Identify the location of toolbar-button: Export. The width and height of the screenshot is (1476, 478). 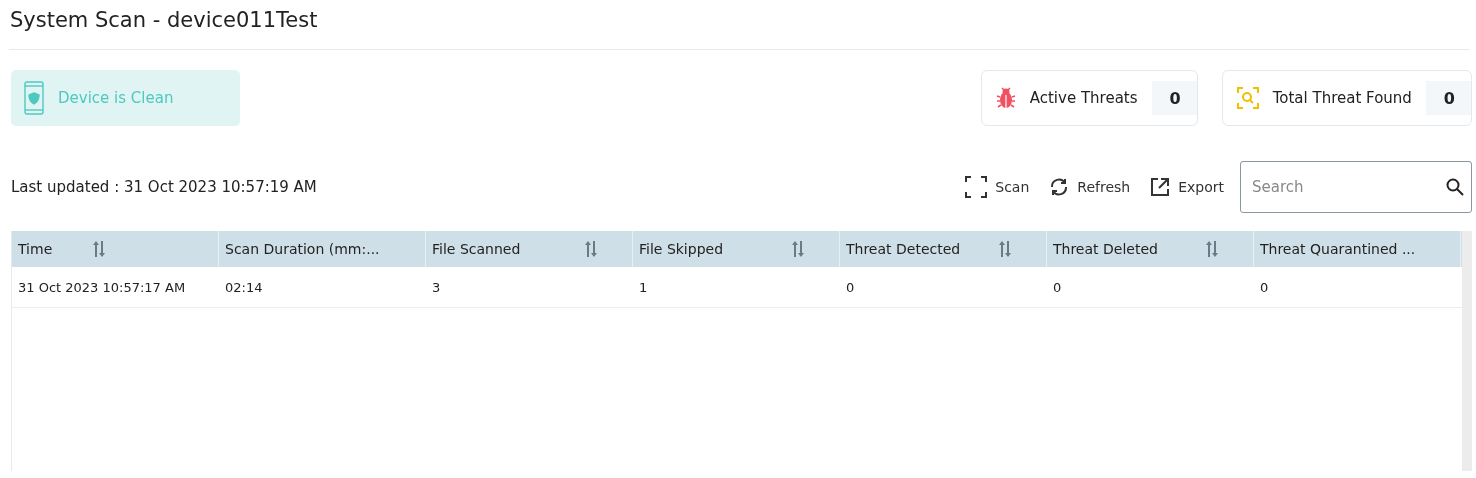
(1187, 187).